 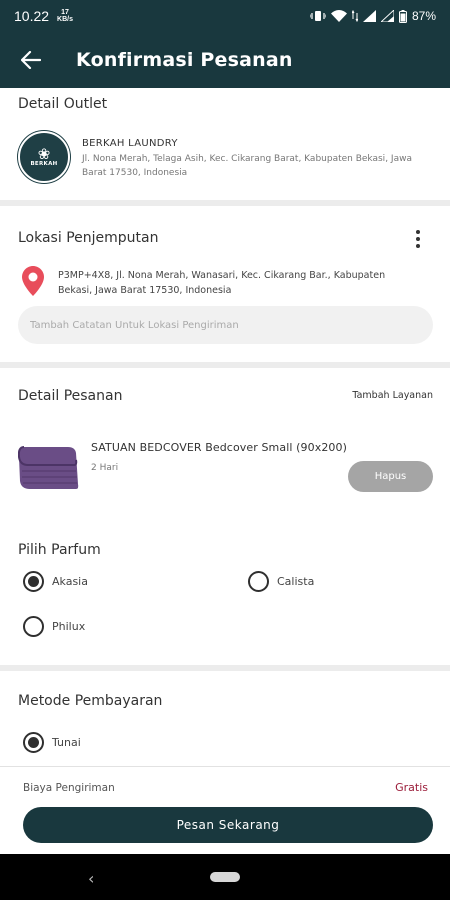 What do you see at coordinates (184, 60) in the screenshot?
I see `page-title: Konfirmasi Pesanan` at bounding box center [184, 60].